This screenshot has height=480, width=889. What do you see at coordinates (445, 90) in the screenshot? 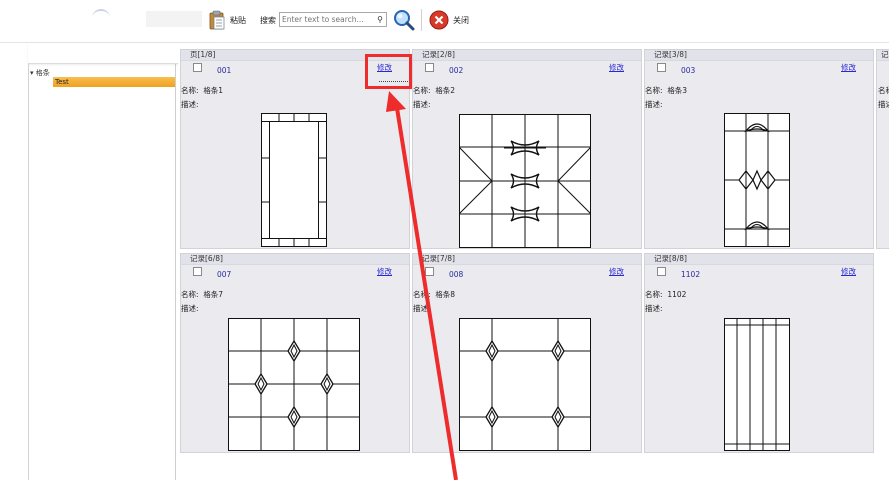
I see `name-value: 格条2` at bounding box center [445, 90].